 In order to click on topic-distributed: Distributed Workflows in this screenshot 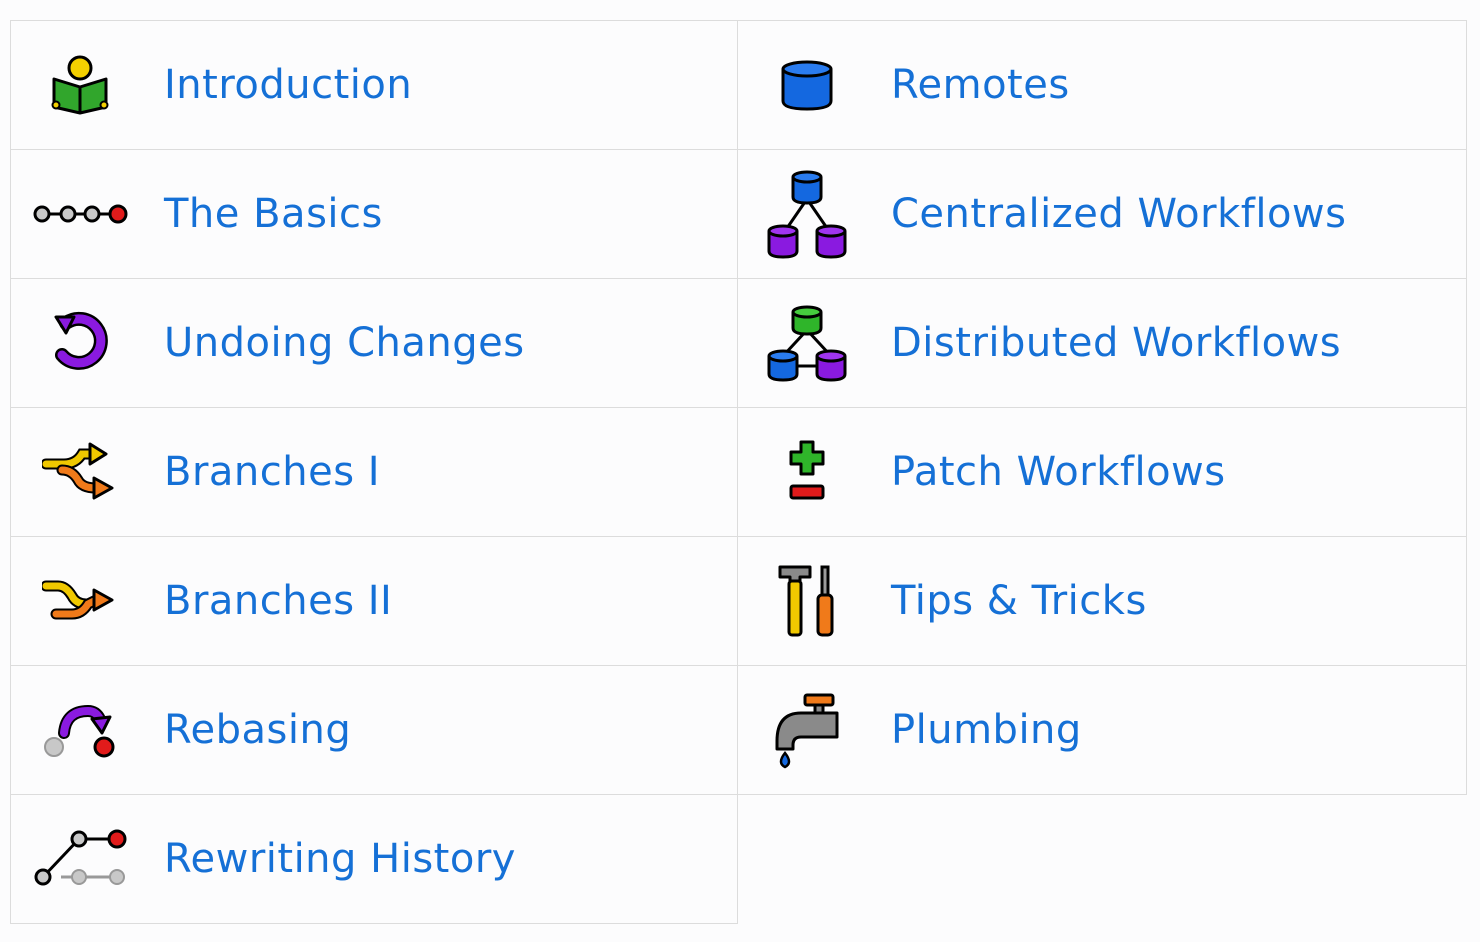, I will do `click(1102, 343)`.